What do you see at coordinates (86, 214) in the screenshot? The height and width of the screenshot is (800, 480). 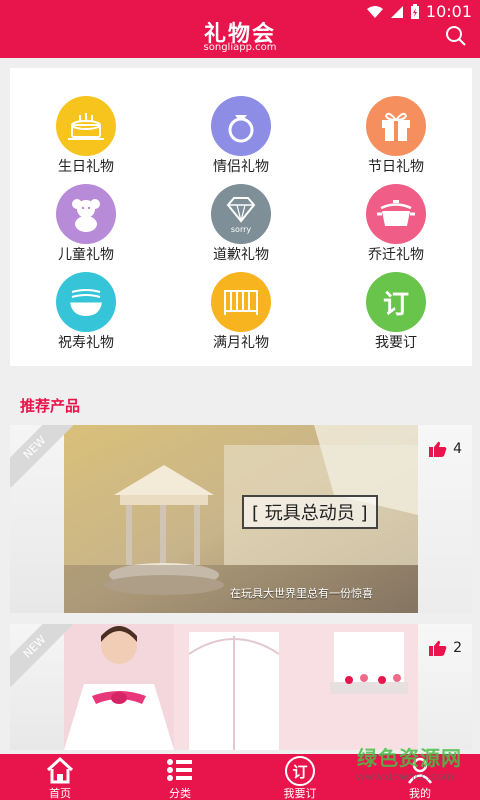 I see `teddy-bear-icon` at bounding box center [86, 214].